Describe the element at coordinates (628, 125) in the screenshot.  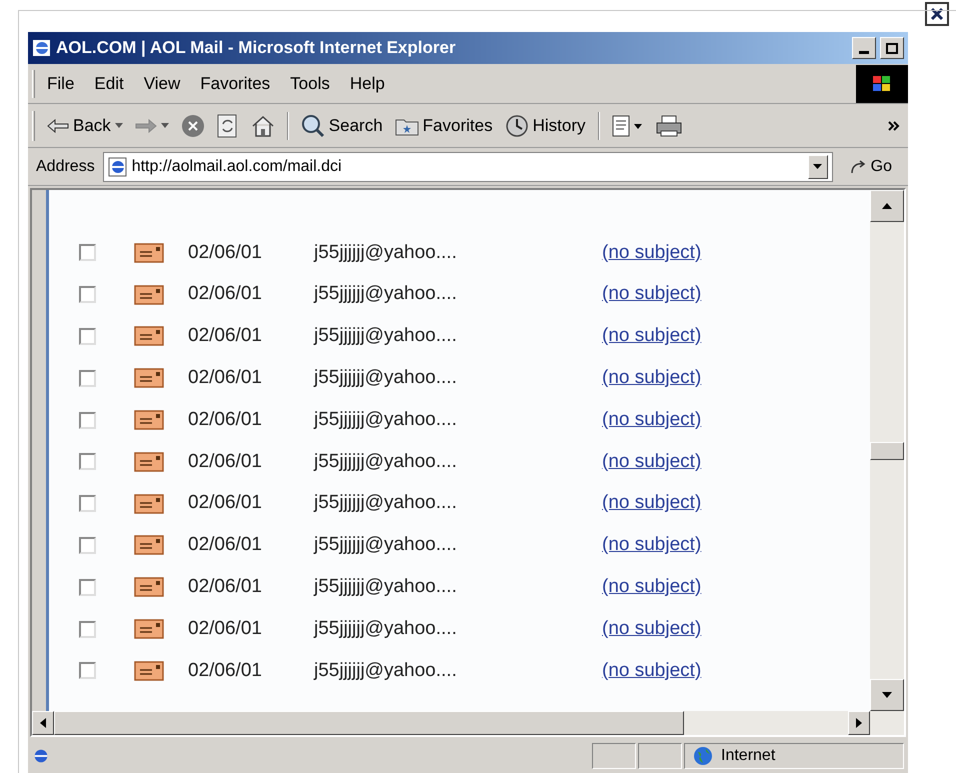
I see `edit-button` at that location.